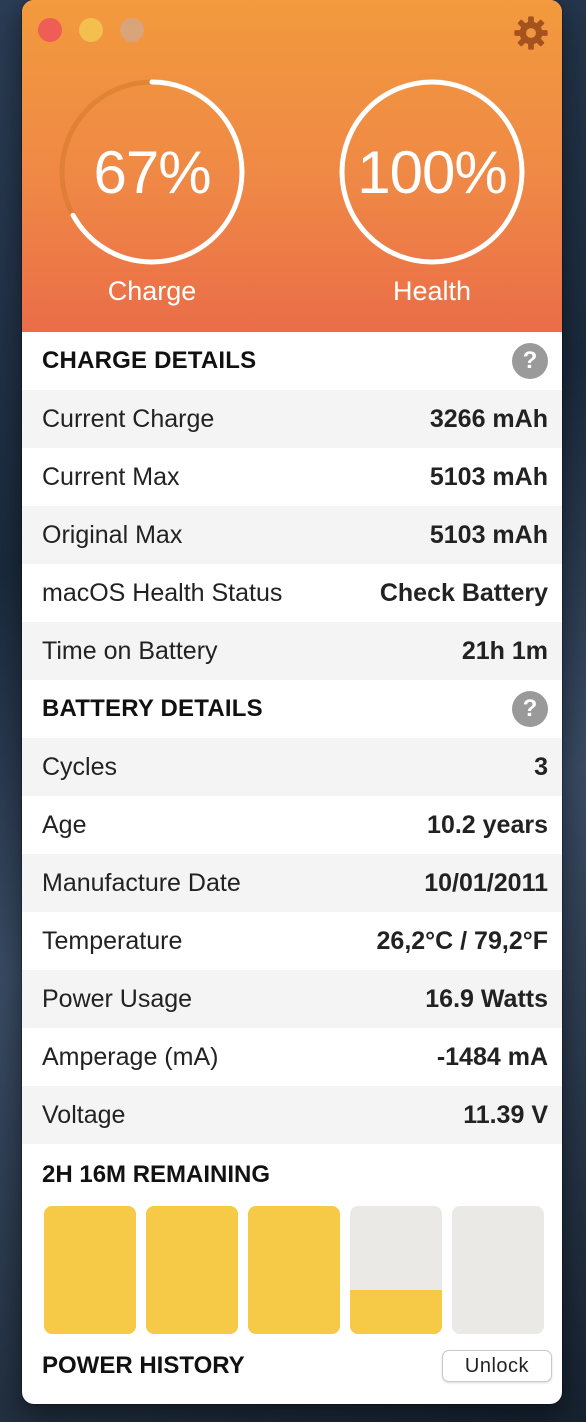  I want to click on row-label: Current Max, so click(111, 476).